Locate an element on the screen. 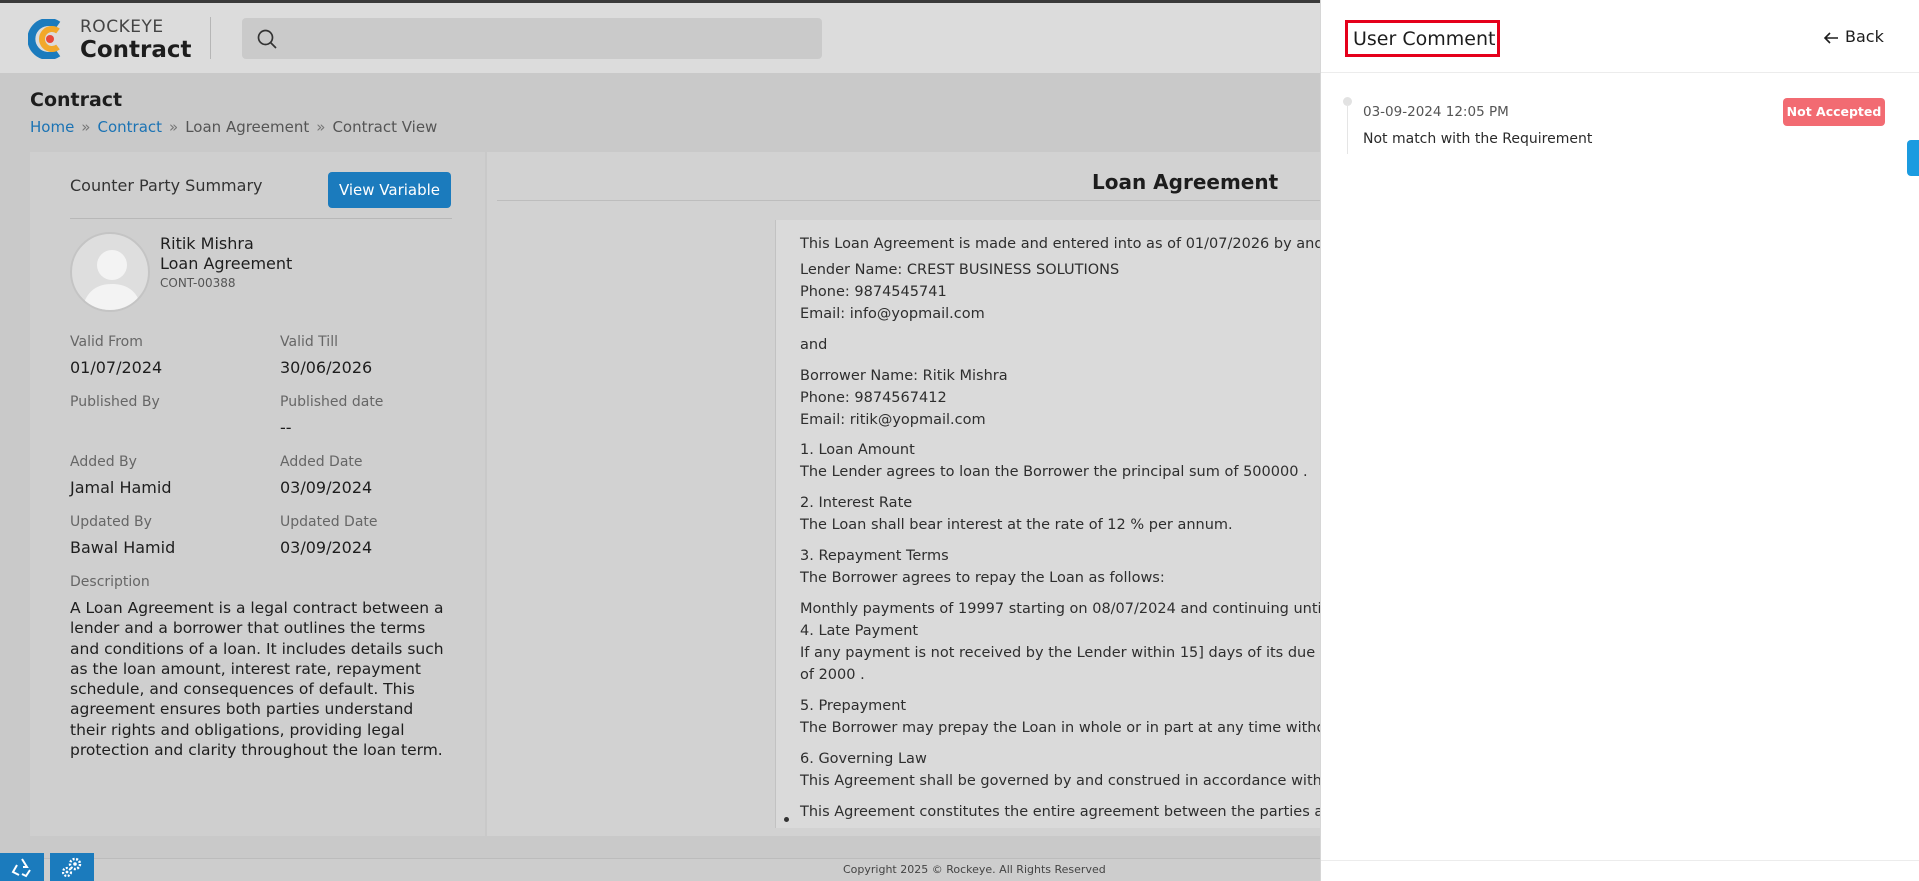 Image resolution: width=1919 pixels, height=881 pixels. recycle-icon is located at coordinates (21, 868).